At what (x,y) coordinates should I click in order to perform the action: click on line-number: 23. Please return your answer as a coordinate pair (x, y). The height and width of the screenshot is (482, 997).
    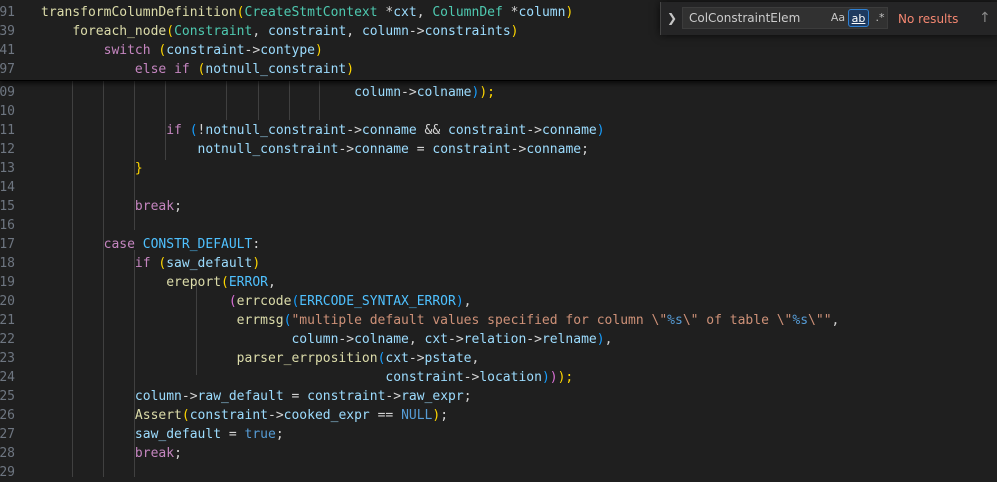
    Looking at the image, I should click on (7, 358).